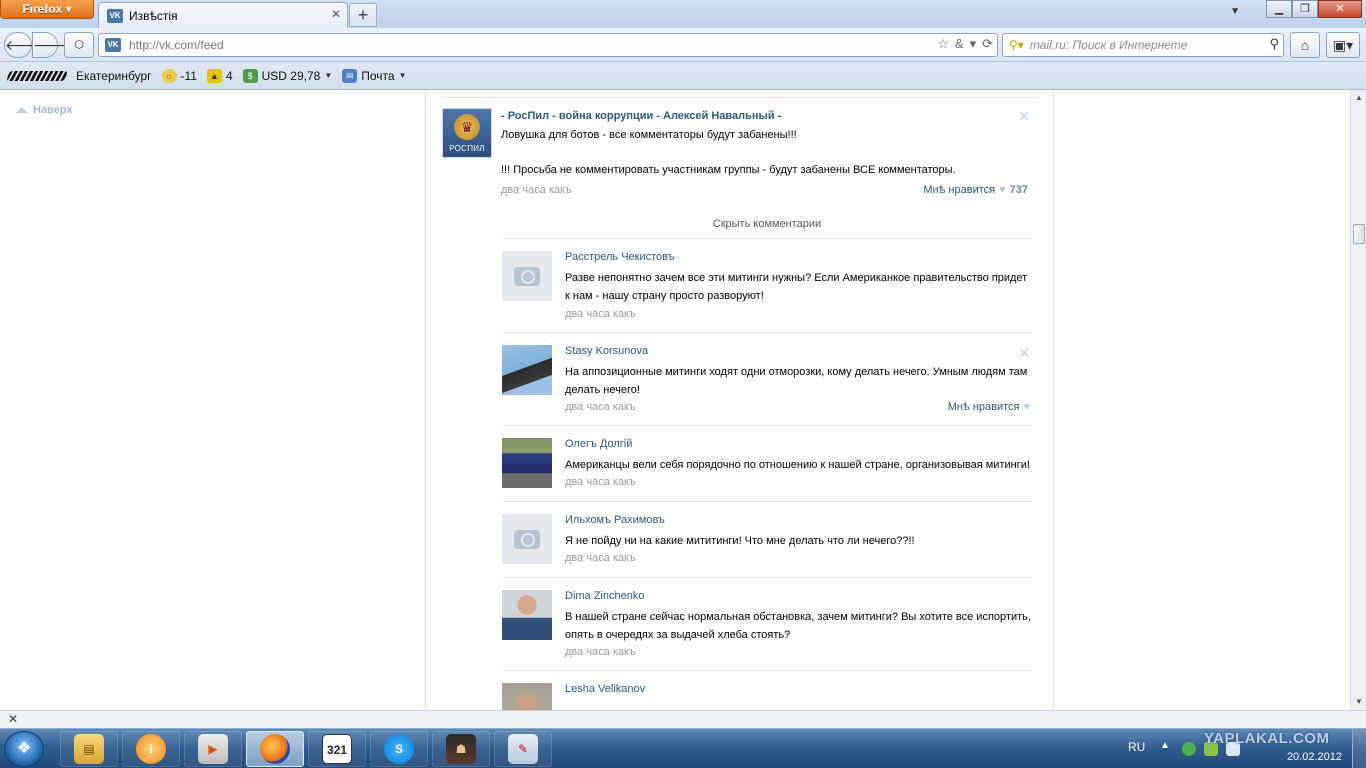 This screenshot has width=1366, height=768. I want to click on scroll-to-top-label: Наверх, so click(53, 110).